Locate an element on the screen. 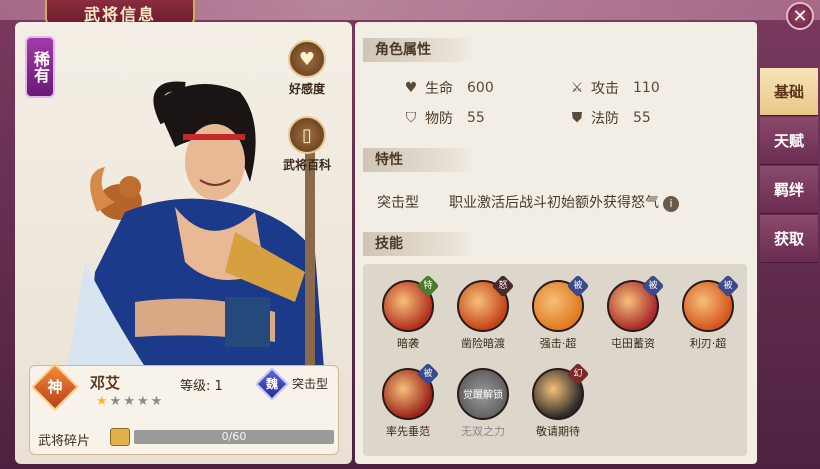 Image resolution: width=820 pixels, height=469 pixels. god-badge: 神 is located at coordinates (55, 387).